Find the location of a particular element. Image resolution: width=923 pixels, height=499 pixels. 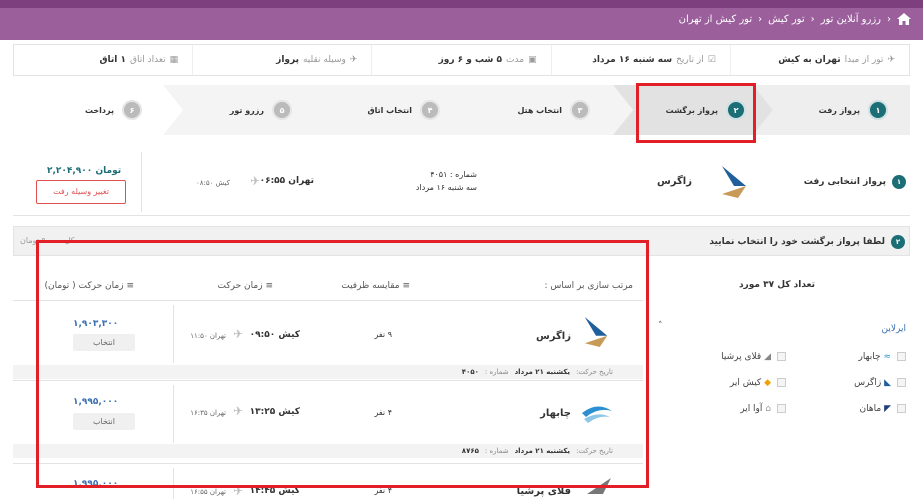

step-label: انتخاب اتاق is located at coordinates (389, 110).